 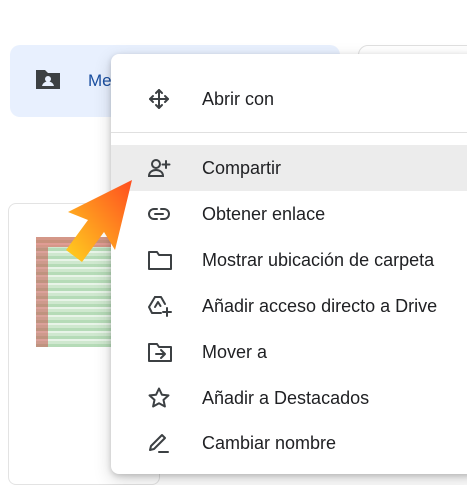 What do you see at coordinates (42, 297) in the screenshot?
I see `thumbnail-column` at bounding box center [42, 297].